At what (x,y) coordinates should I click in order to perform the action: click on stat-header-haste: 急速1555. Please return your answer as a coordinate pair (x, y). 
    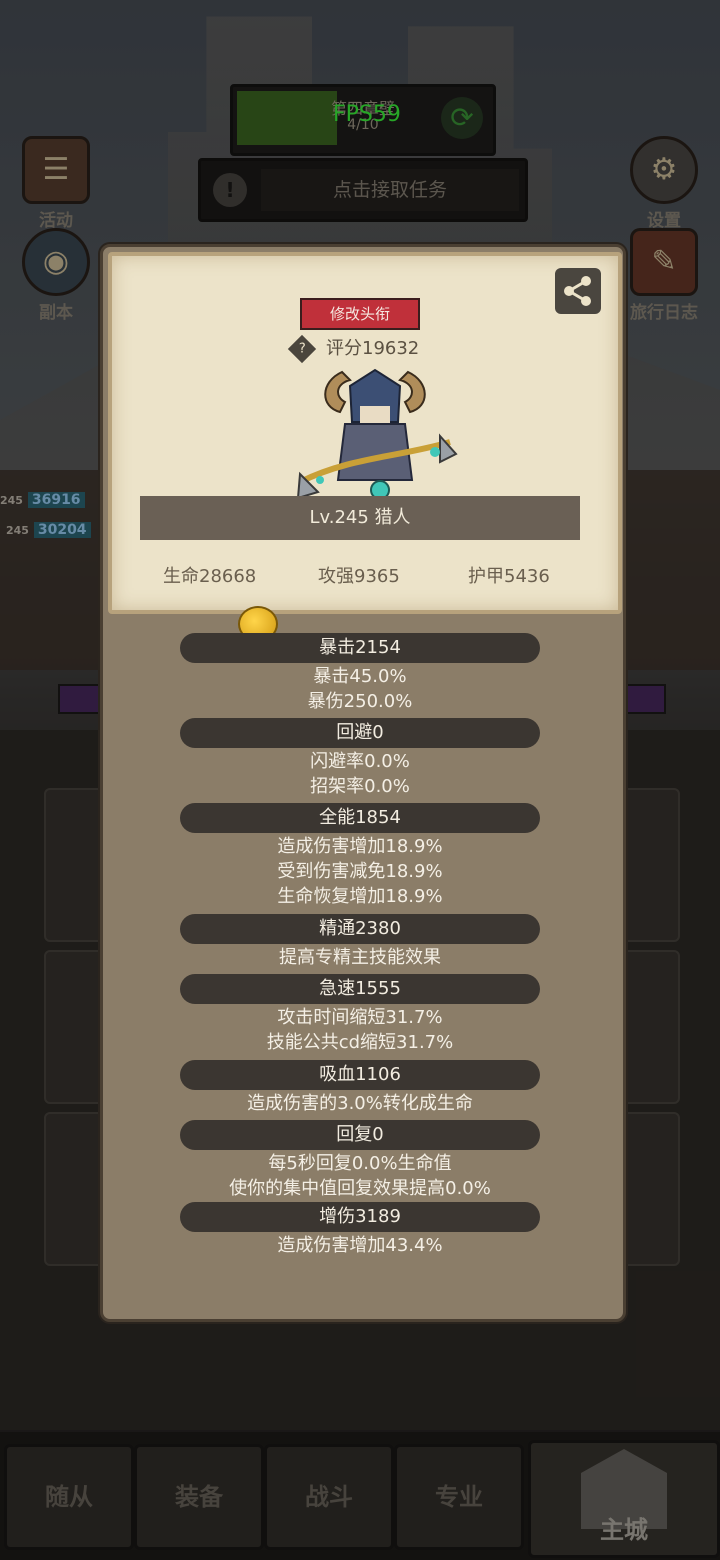
    Looking at the image, I should click on (360, 989).